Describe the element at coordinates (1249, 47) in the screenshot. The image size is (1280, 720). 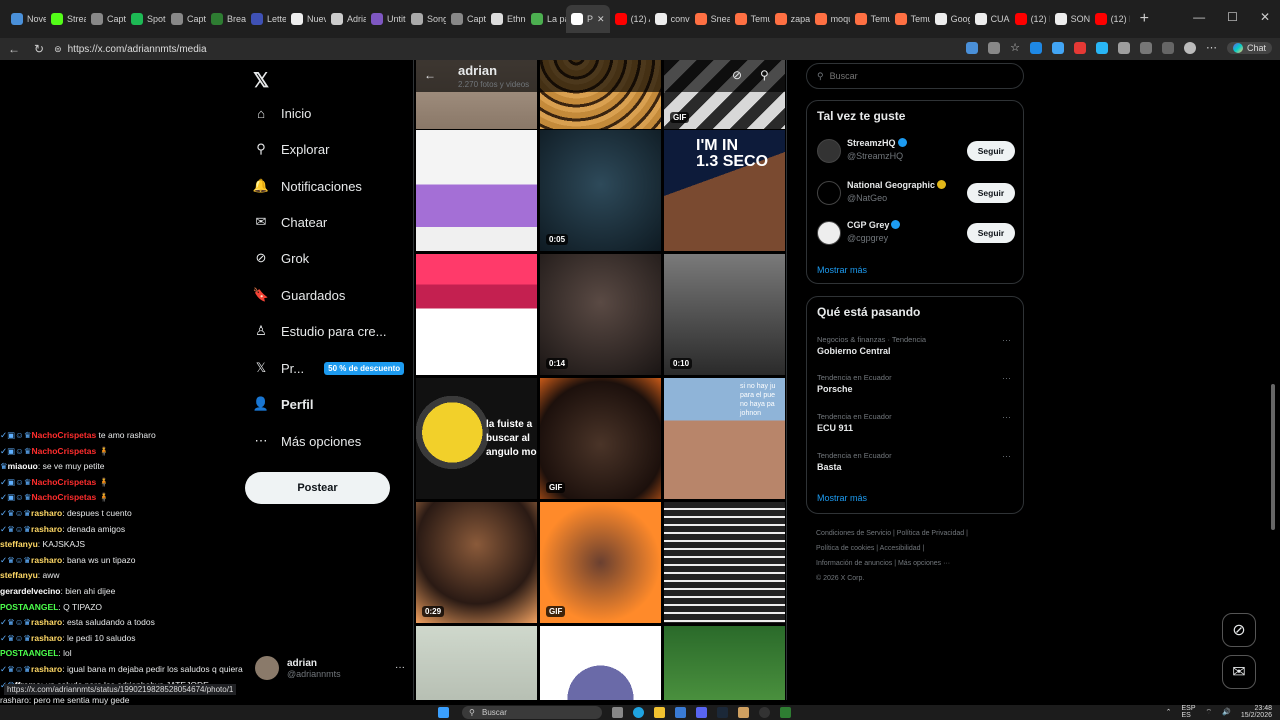
I see `copilot-chat-button: Chat` at that location.